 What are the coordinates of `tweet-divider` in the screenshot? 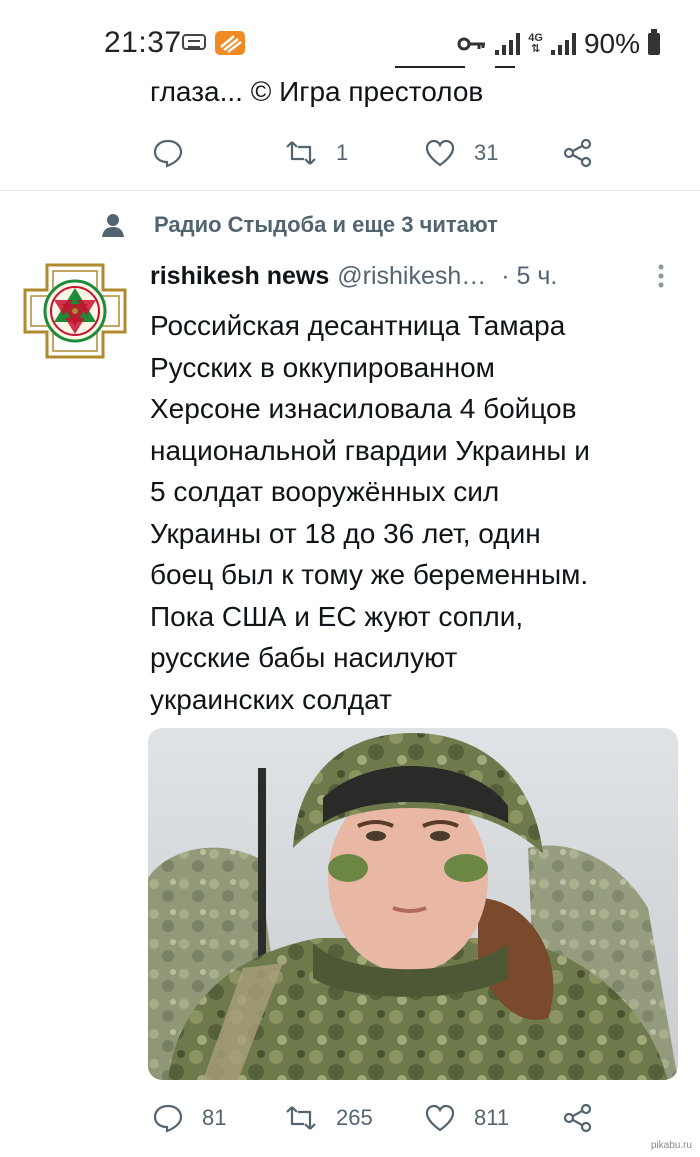 It's located at (350, 190).